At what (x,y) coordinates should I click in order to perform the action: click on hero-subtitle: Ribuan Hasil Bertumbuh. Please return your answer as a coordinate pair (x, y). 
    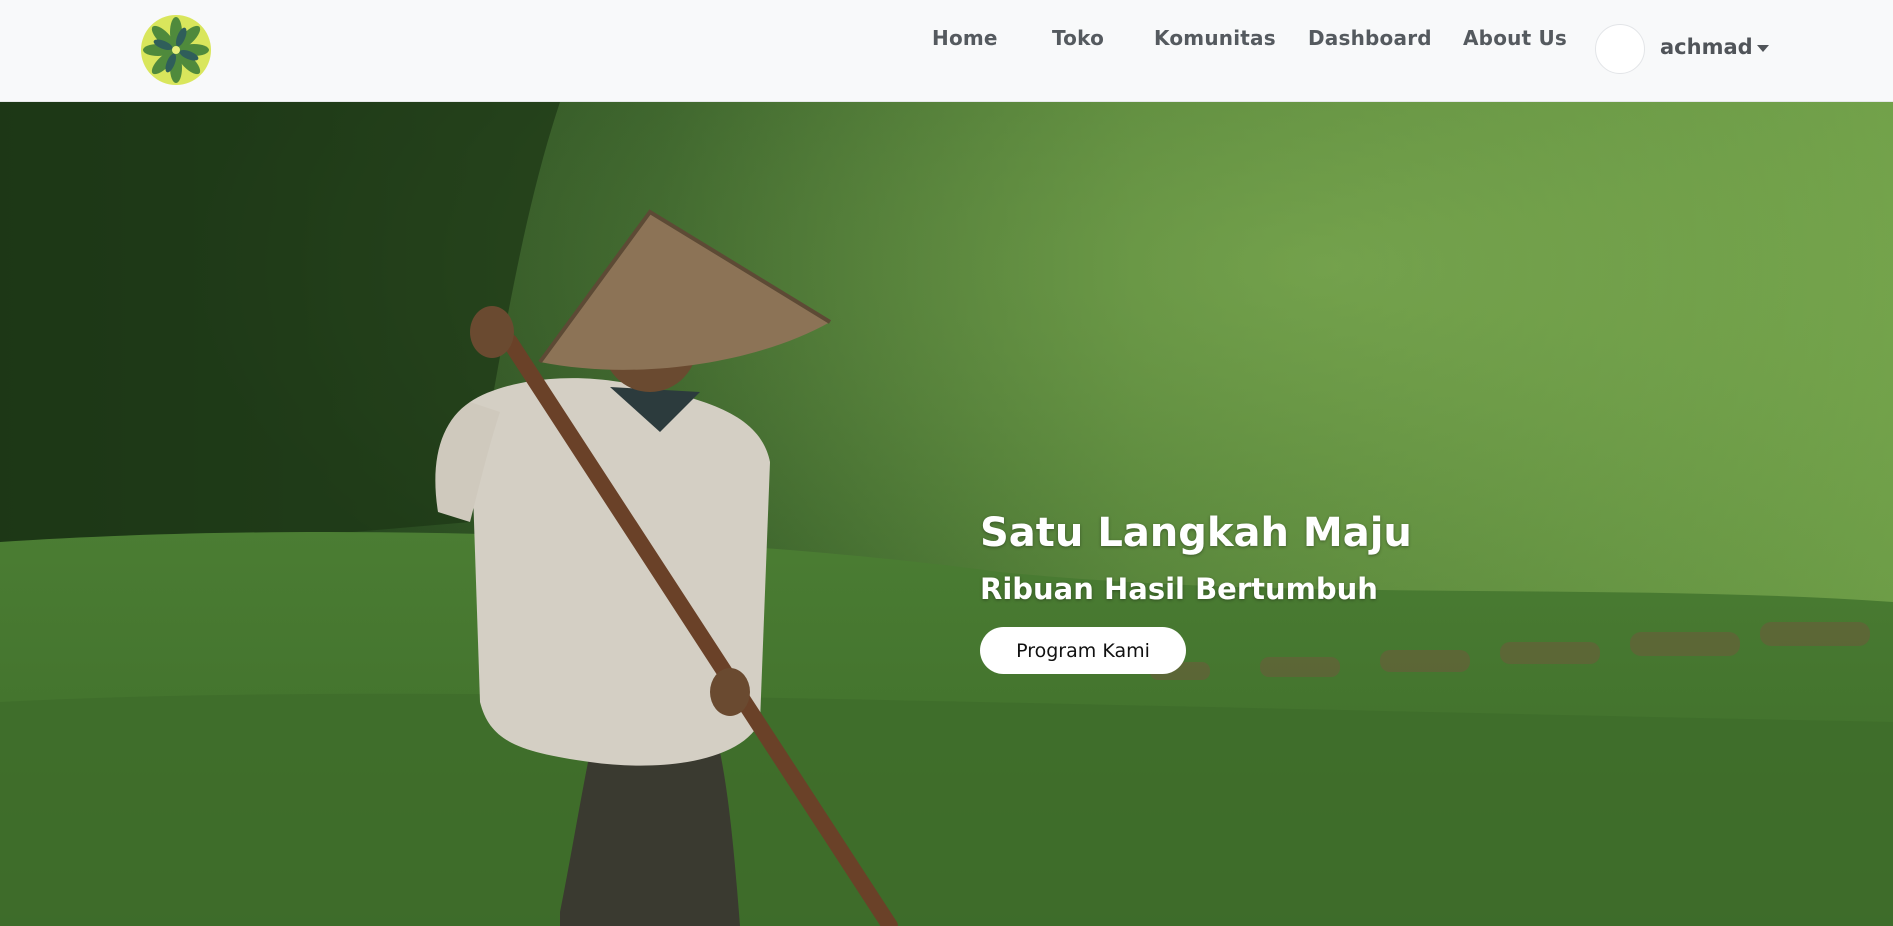
    Looking at the image, I should click on (1179, 589).